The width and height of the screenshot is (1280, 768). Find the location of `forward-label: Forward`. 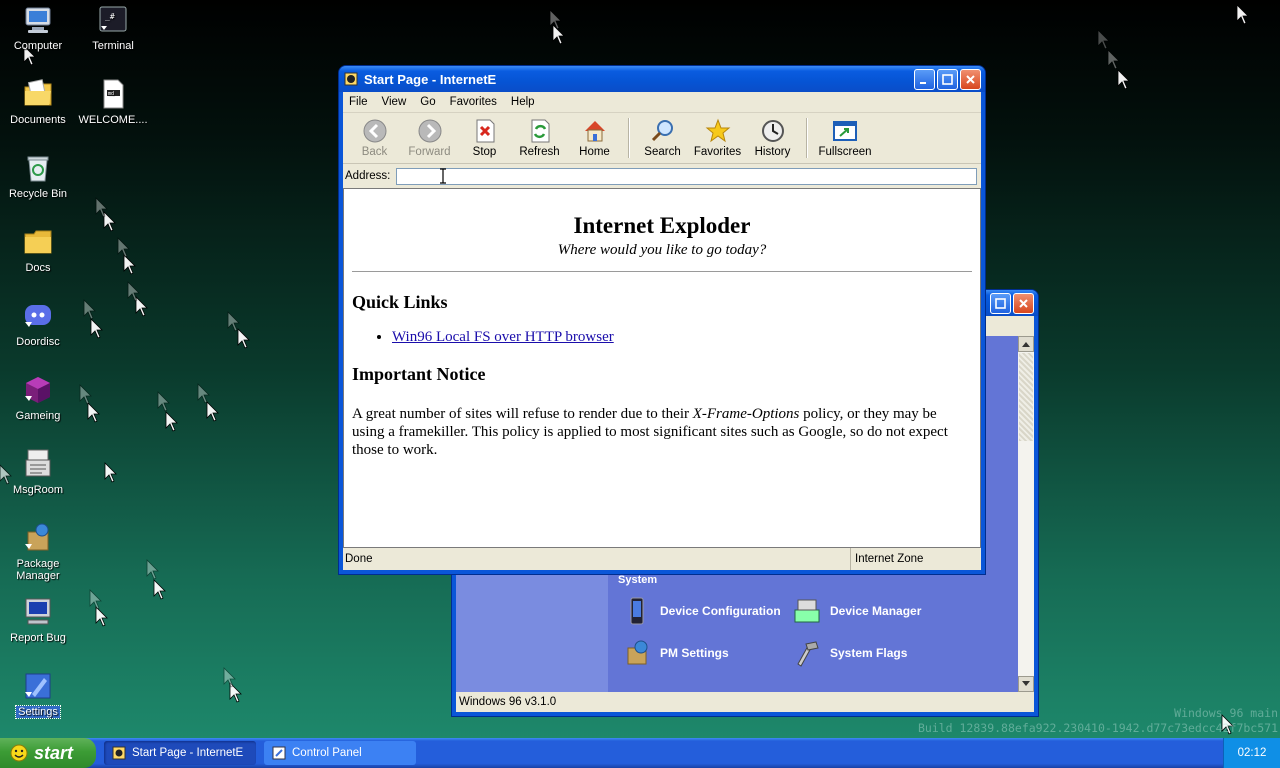

forward-label: Forward is located at coordinates (429, 152).